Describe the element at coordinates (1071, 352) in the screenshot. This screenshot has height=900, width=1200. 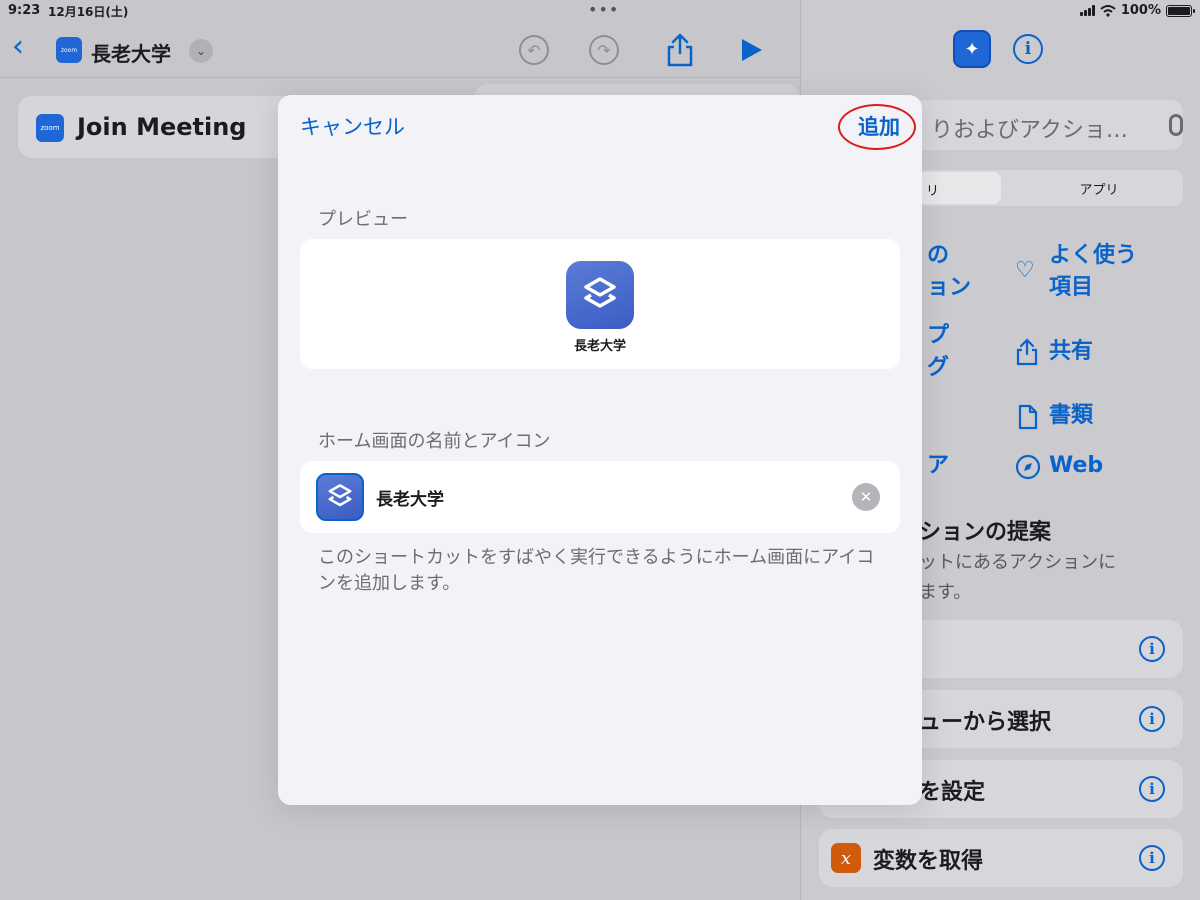
I see `category-share: 共有` at that location.